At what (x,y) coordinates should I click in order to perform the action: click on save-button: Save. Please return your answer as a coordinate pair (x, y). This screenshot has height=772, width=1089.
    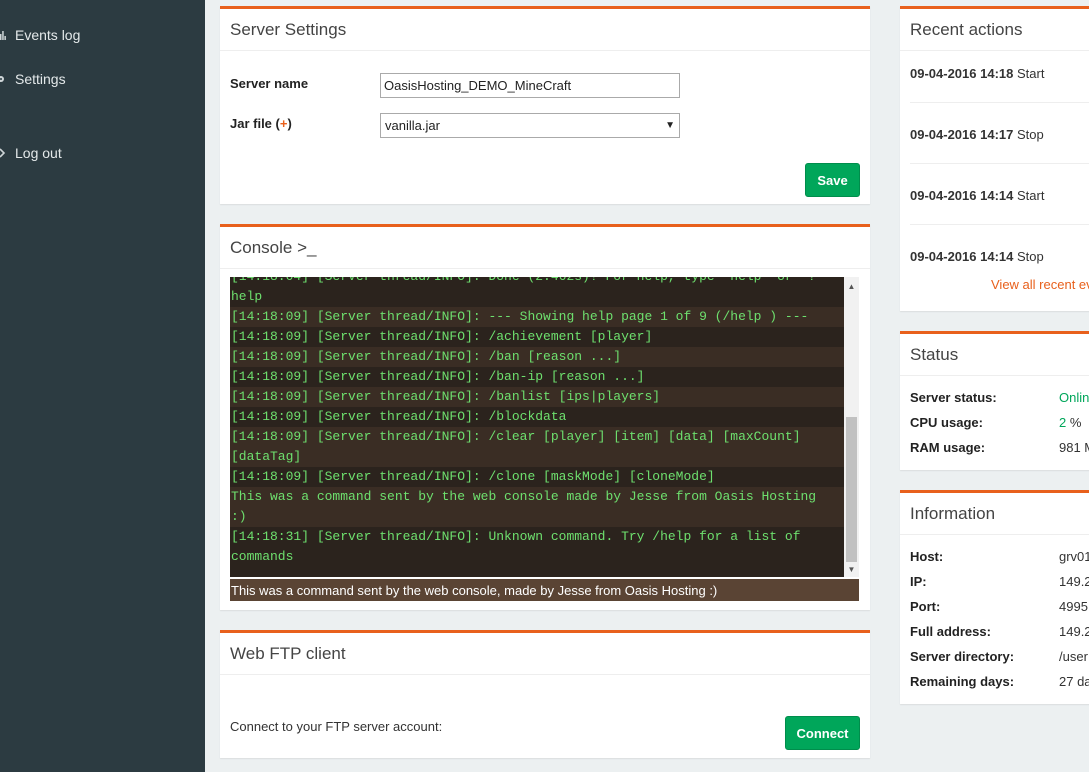
    Looking at the image, I should click on (832, 180).